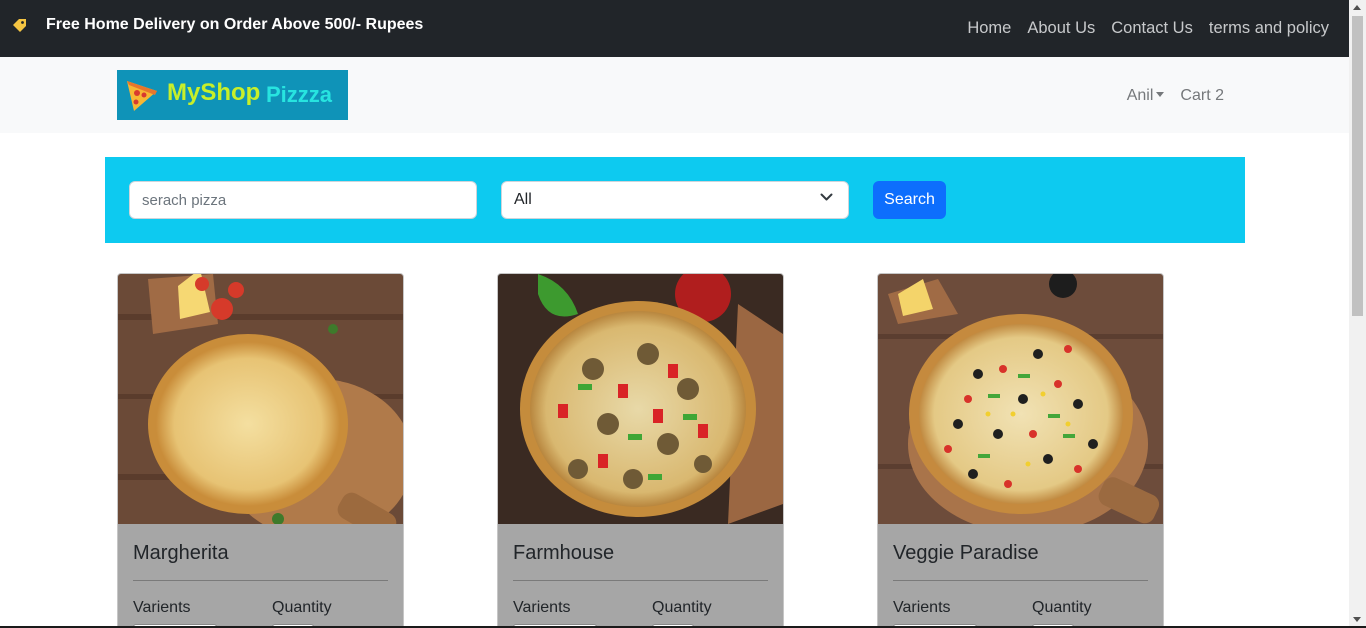 The width and height of the screenshot is (1366, 628). Describe the element at coordinates (303, 200) in the screenshot. I see `search-input` at that location.